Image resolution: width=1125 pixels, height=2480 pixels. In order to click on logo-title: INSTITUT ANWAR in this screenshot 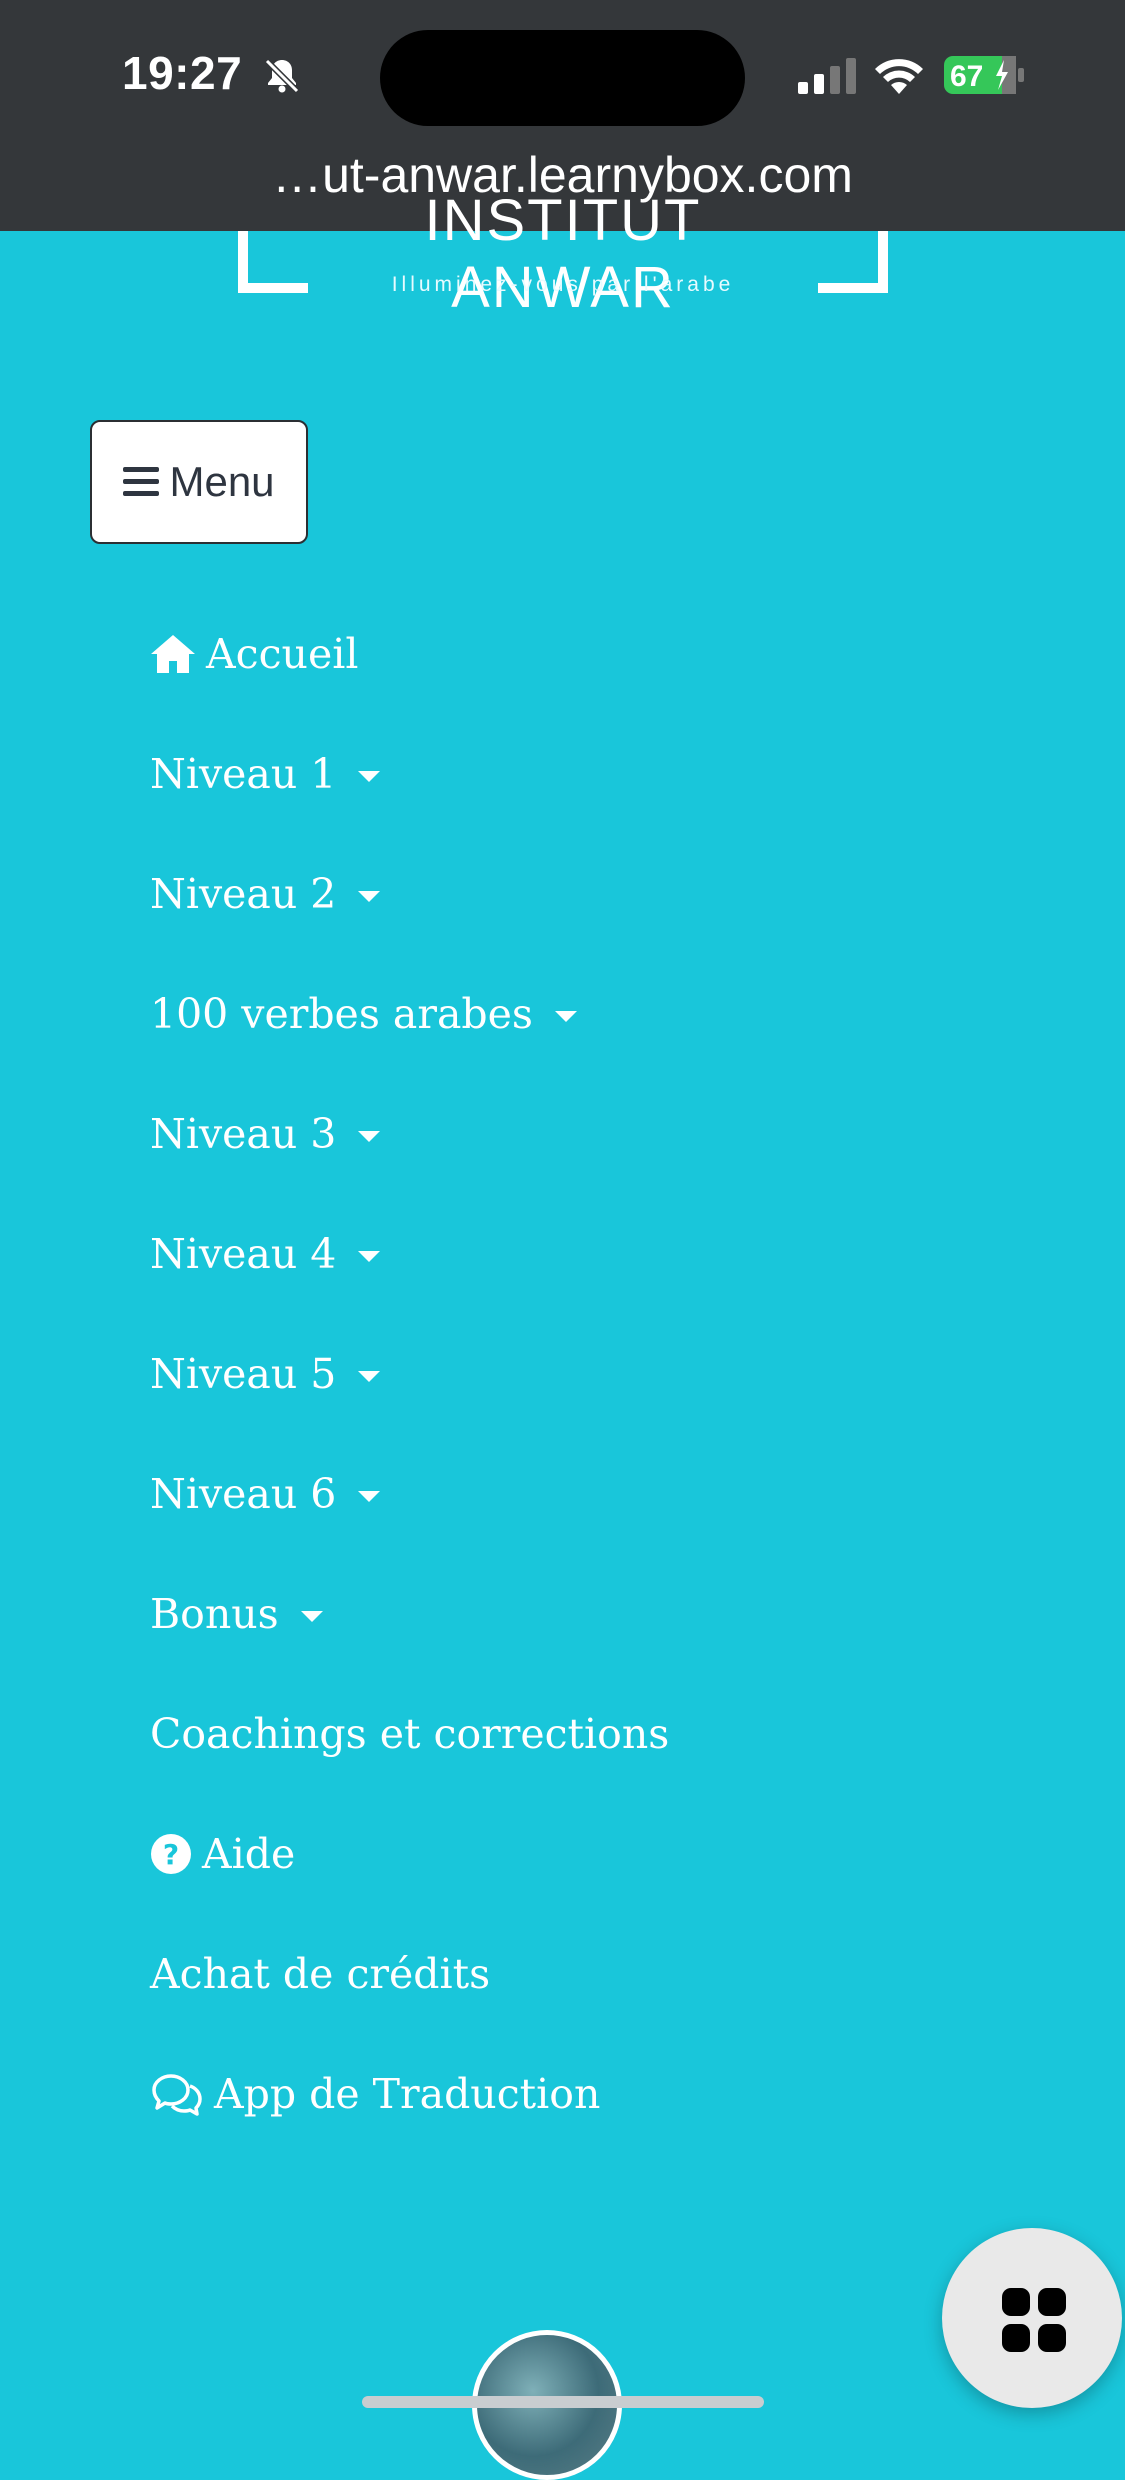, I will do `click(563, 254)`.